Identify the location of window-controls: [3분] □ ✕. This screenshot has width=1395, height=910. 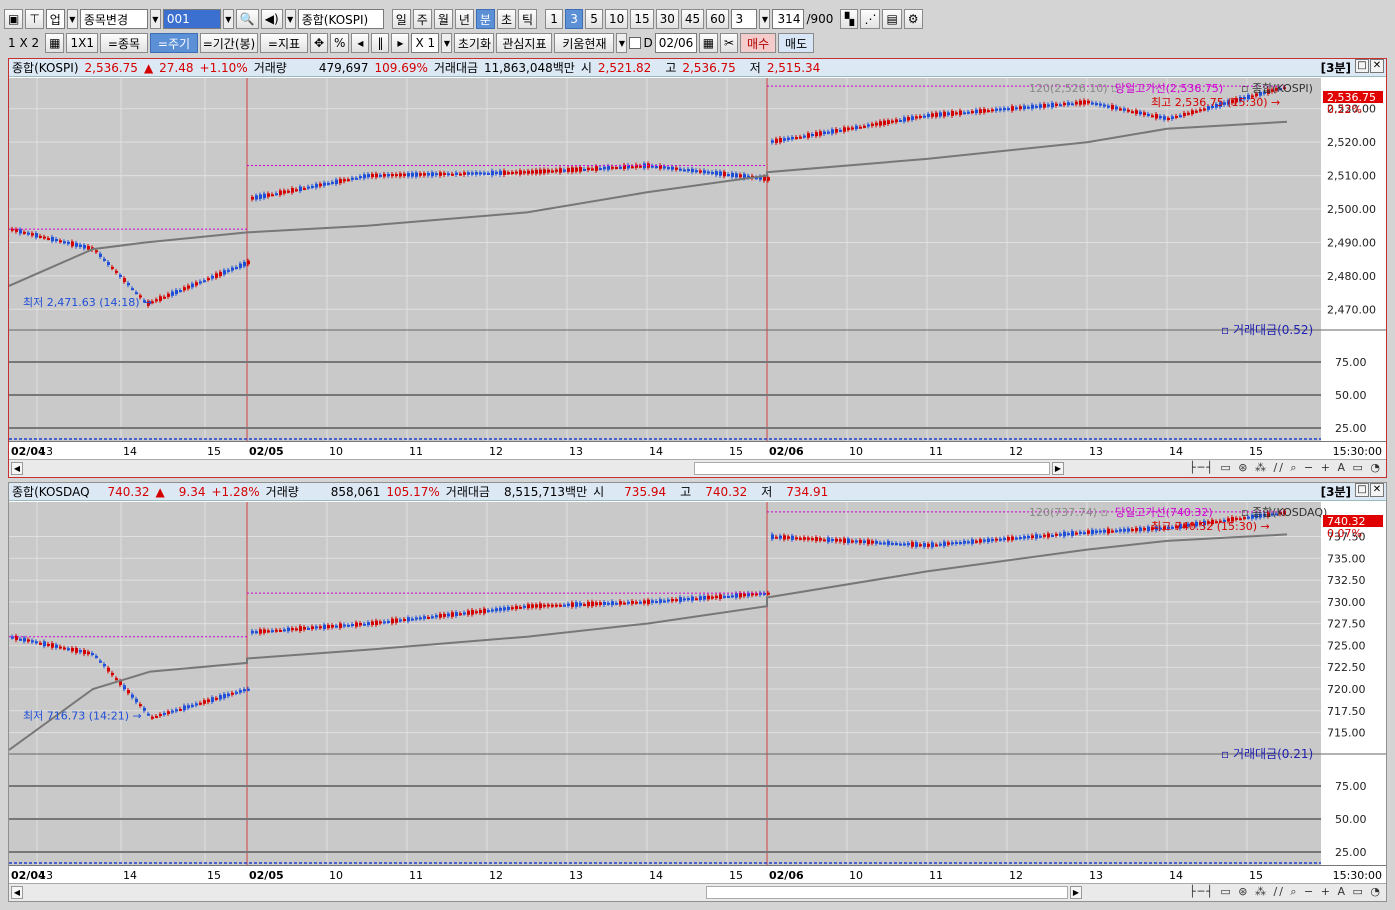
(1352, 67).